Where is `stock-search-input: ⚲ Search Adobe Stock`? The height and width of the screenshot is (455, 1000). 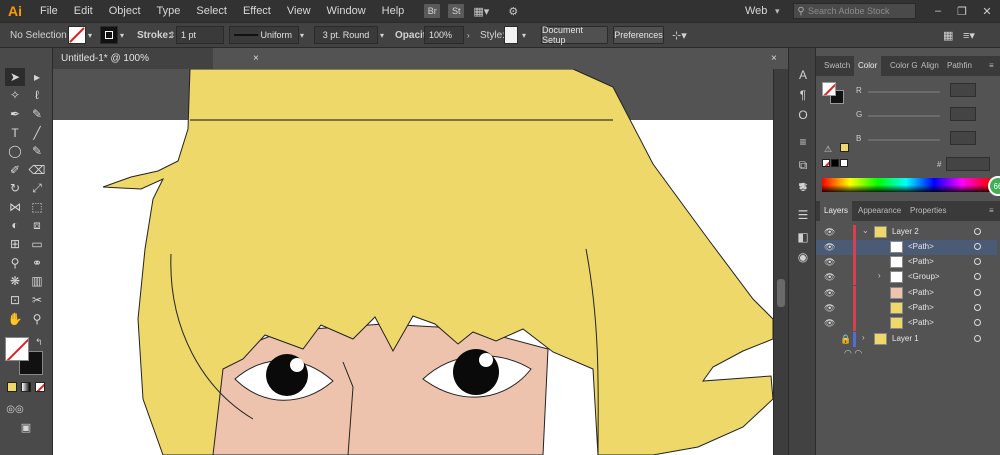
stock-search-input: ⚲ Search Adobe Stock is located at coordinates (854, 11).